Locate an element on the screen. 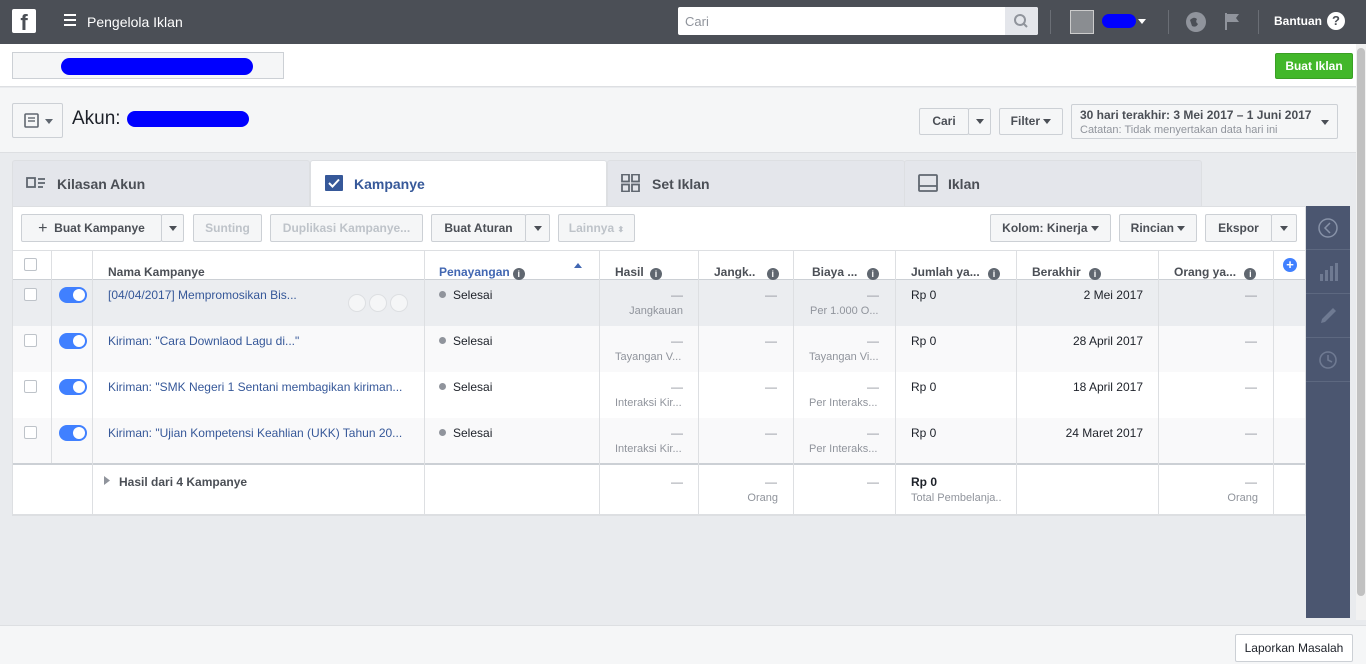  tab-account-overview: Kilasan Akun is located at coordinates (161, 183).